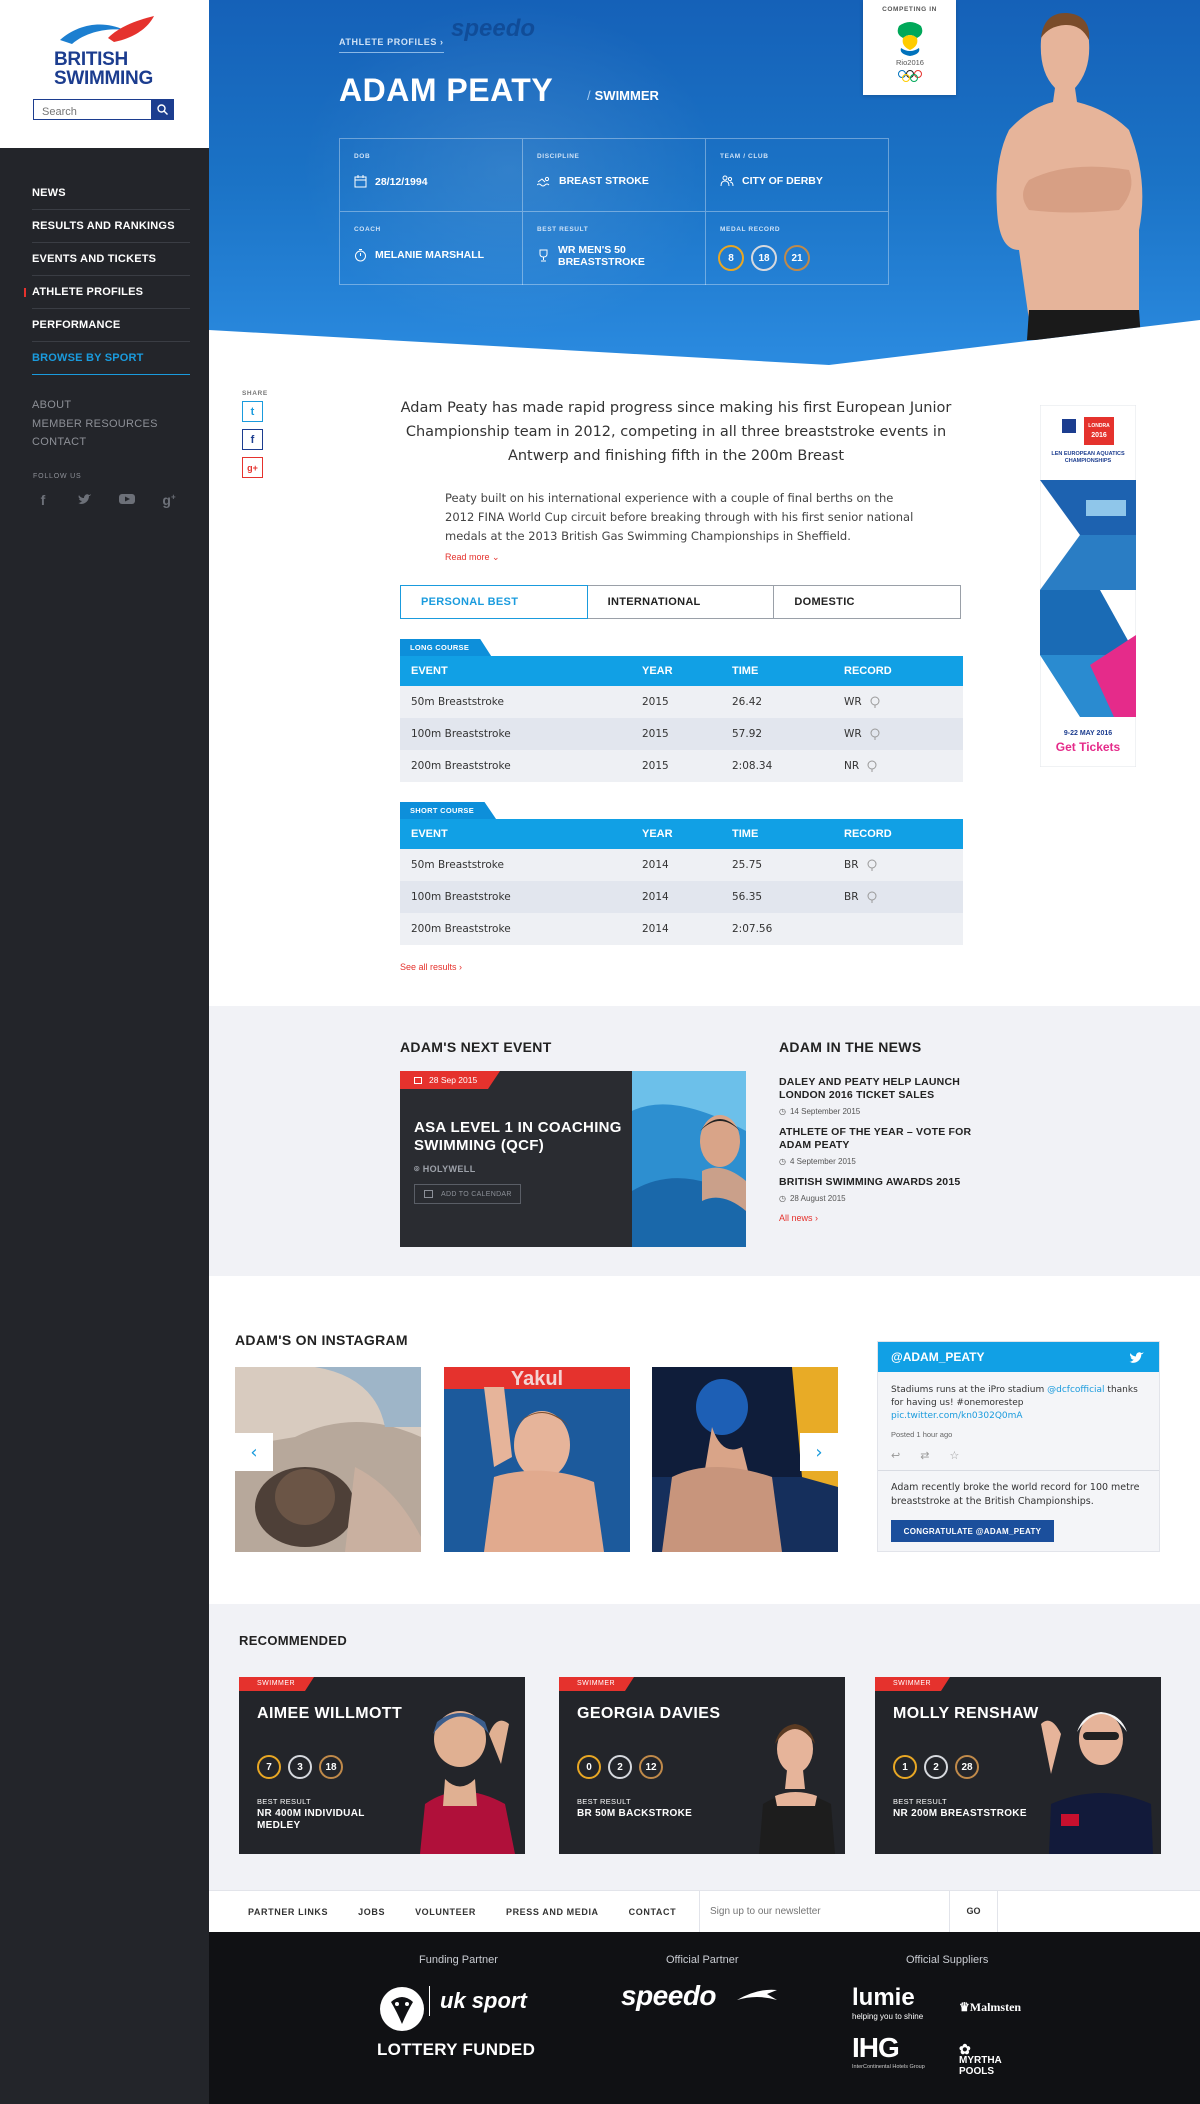  I want to click on share-twitter-button: t, so click(252, 411).